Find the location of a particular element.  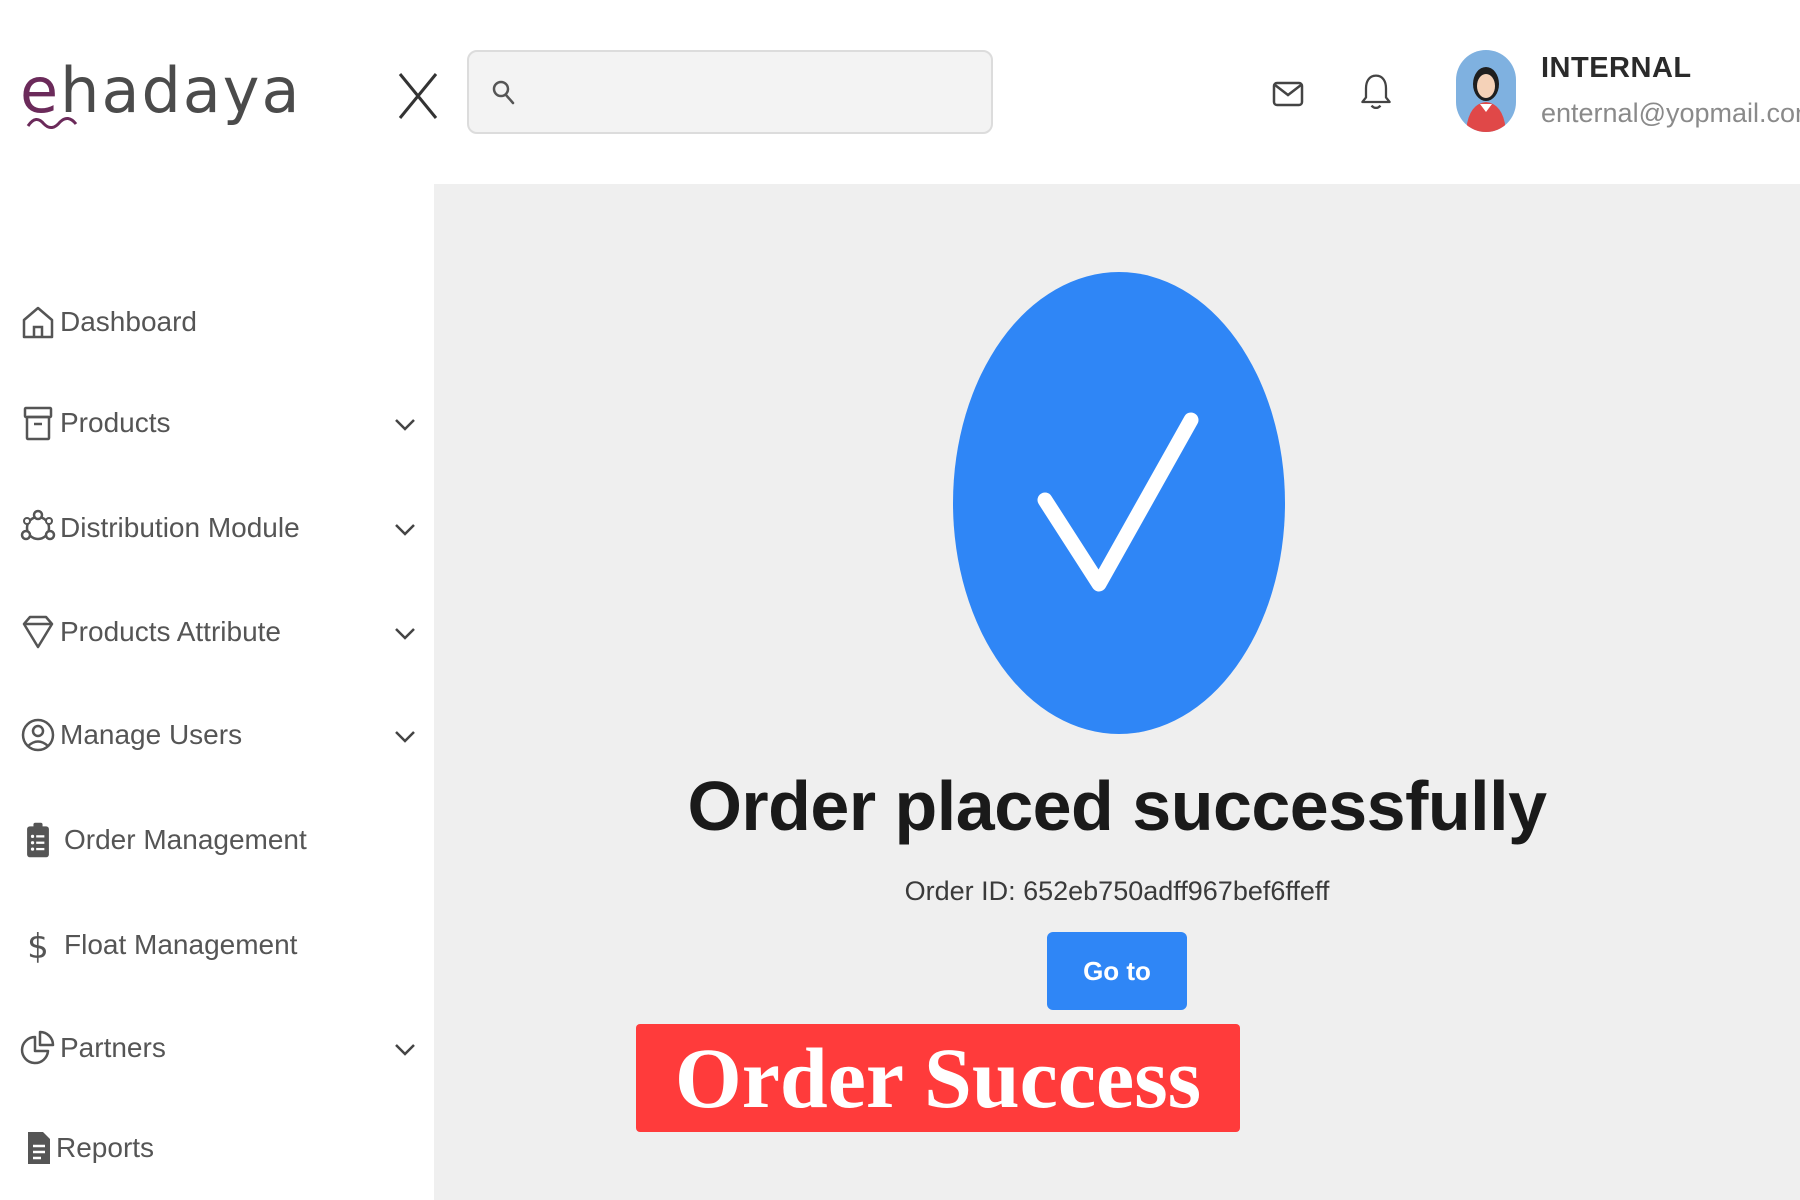

home-icon is located at coordinates (38, 322).